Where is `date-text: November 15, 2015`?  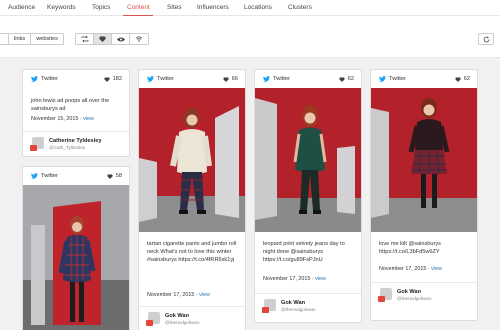 date-text: November 15, 2015 is located at coordinates (55, 119).